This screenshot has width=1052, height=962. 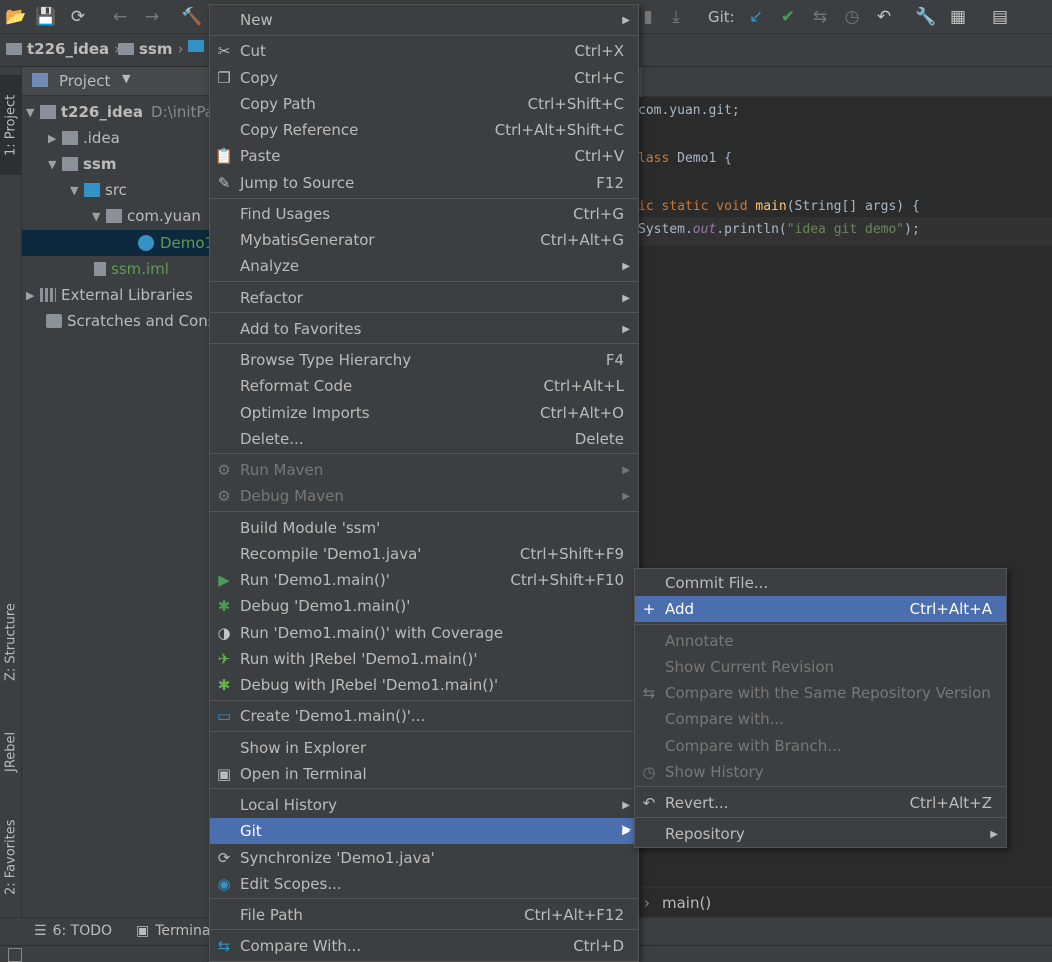 I want to click on menu-item-reformat-code: Reformat Code Ctrl+Alt+L, so click(x=424, y=386).